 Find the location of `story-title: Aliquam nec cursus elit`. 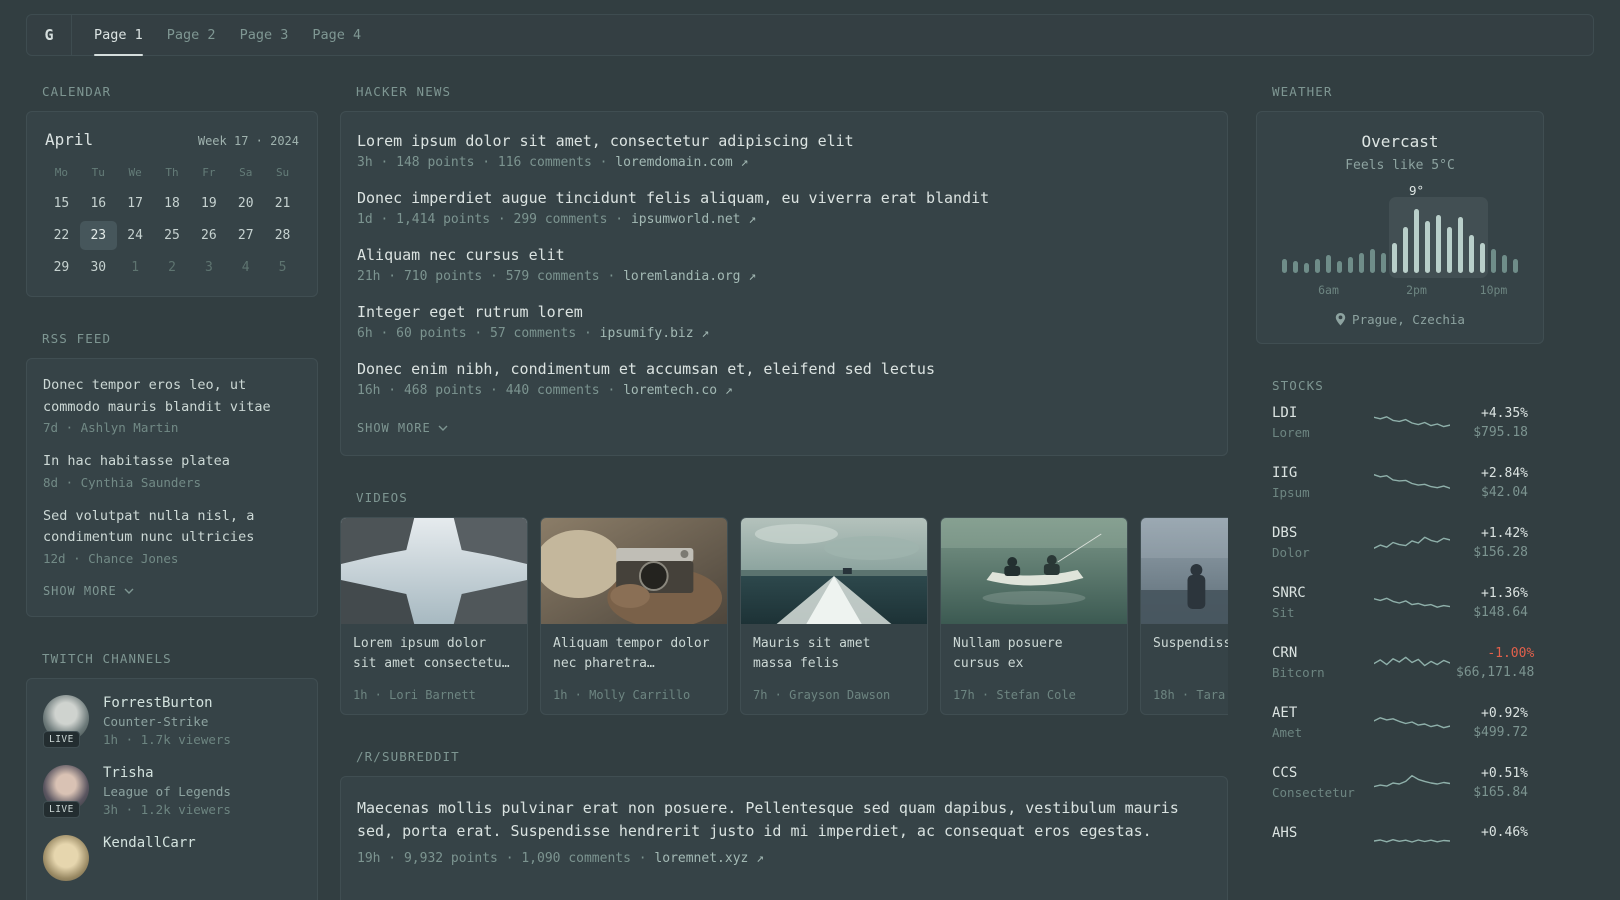

story-title: Aliquam nec cursus elit is located at coordinates (784, 255).